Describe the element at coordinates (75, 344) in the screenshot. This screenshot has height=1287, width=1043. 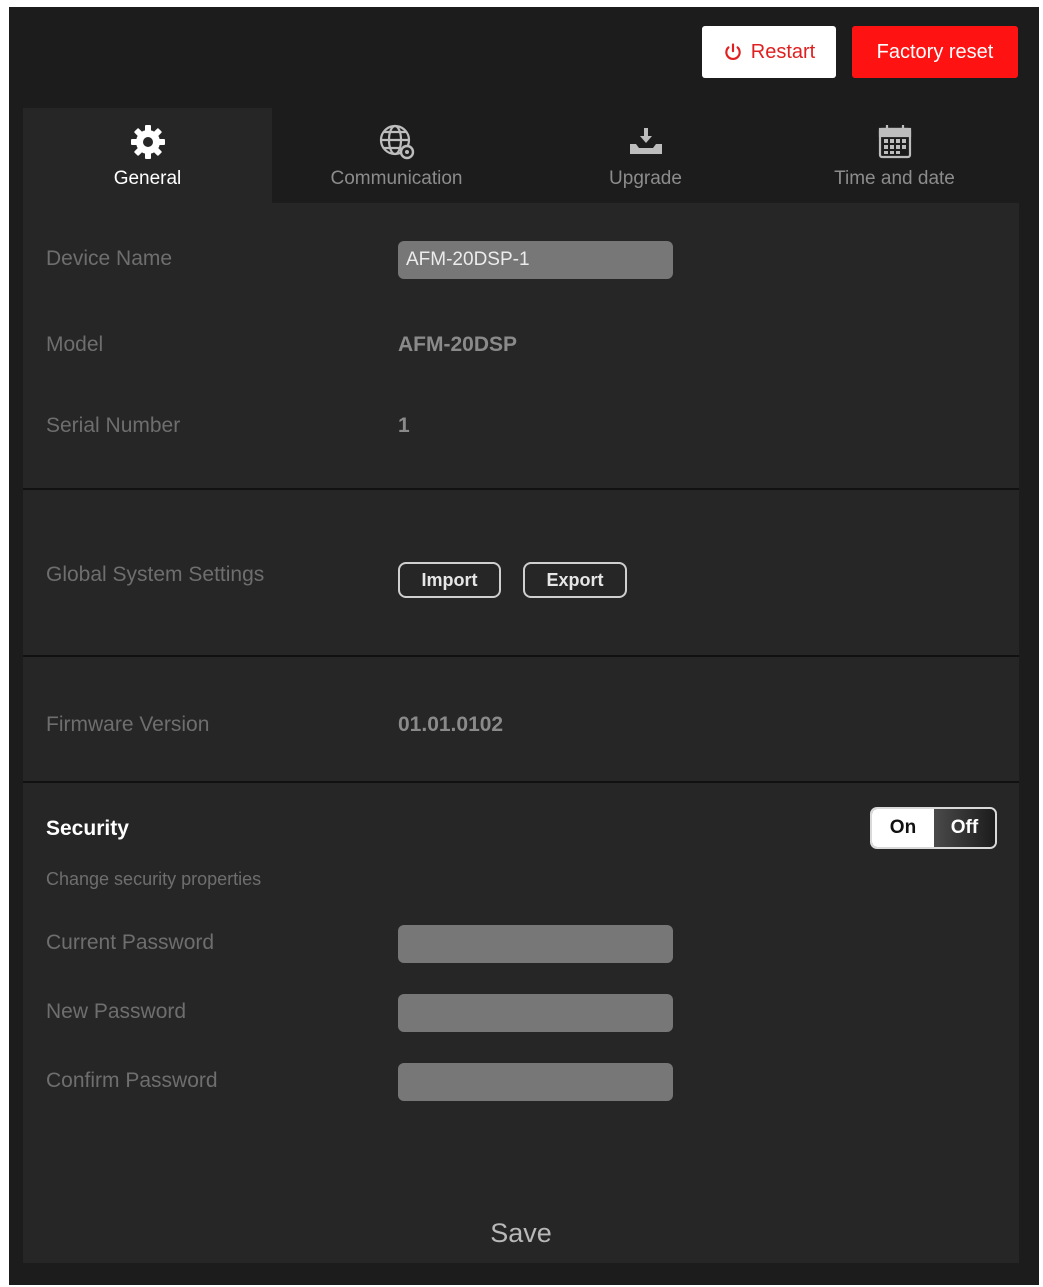
I see `model-label: Model` at that location.